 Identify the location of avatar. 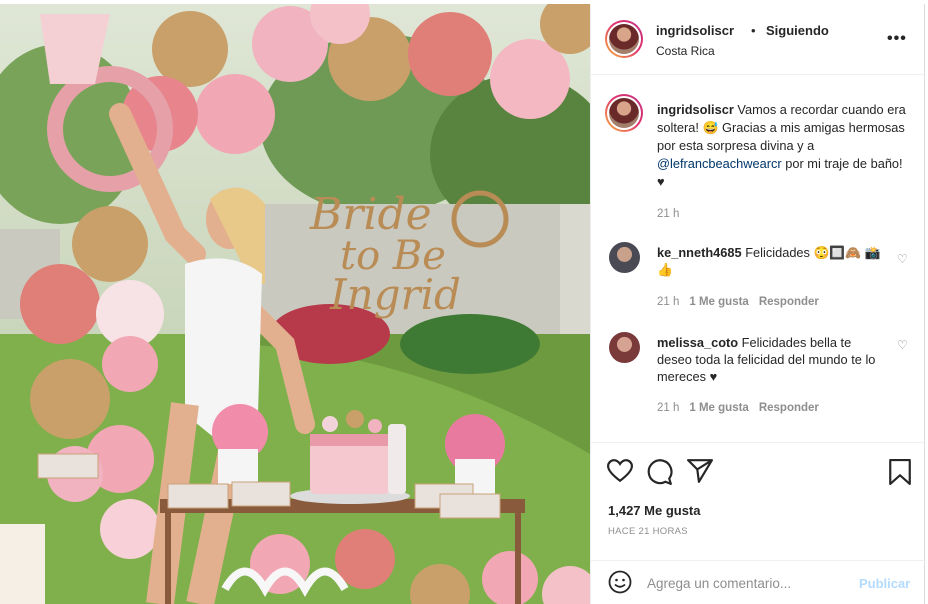
(624, 39).